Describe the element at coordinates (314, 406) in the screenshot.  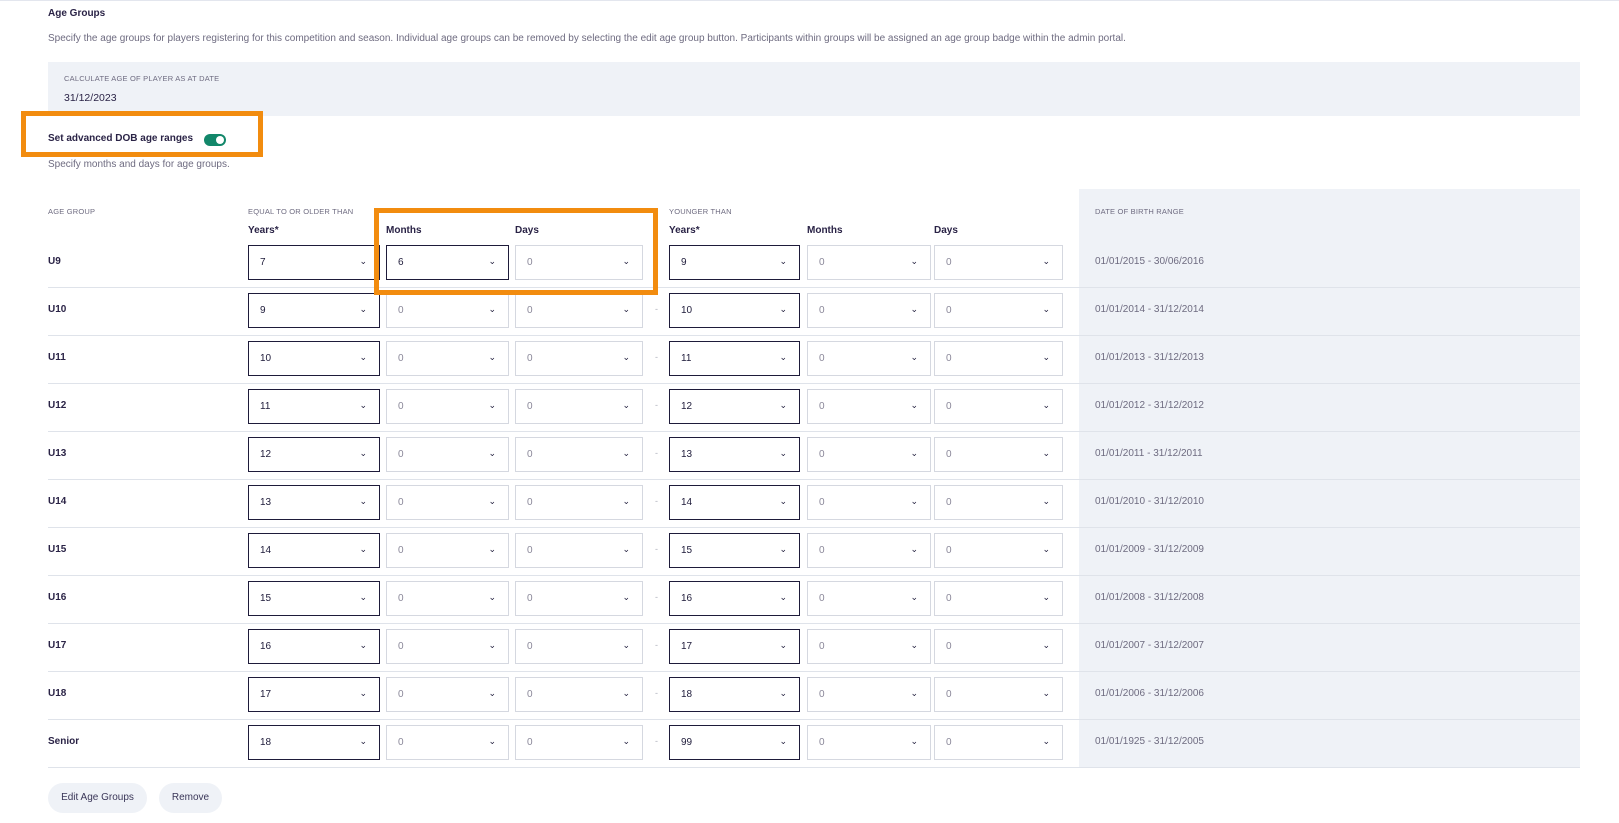
I see `from-years-select: 11 ⌄` at that location.